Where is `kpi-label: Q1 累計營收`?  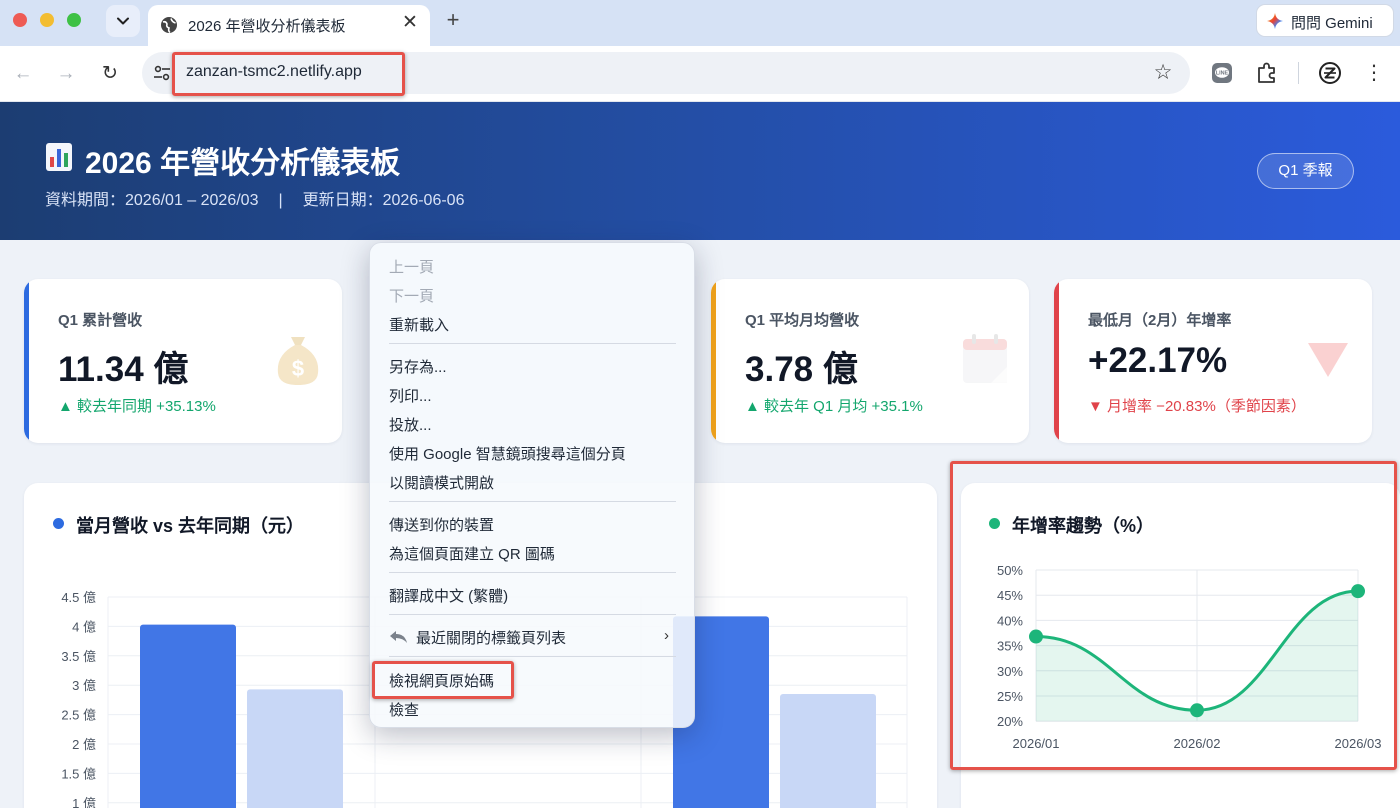 kpi-label: Q1 累計營收 is located at coordinates (100, 320).